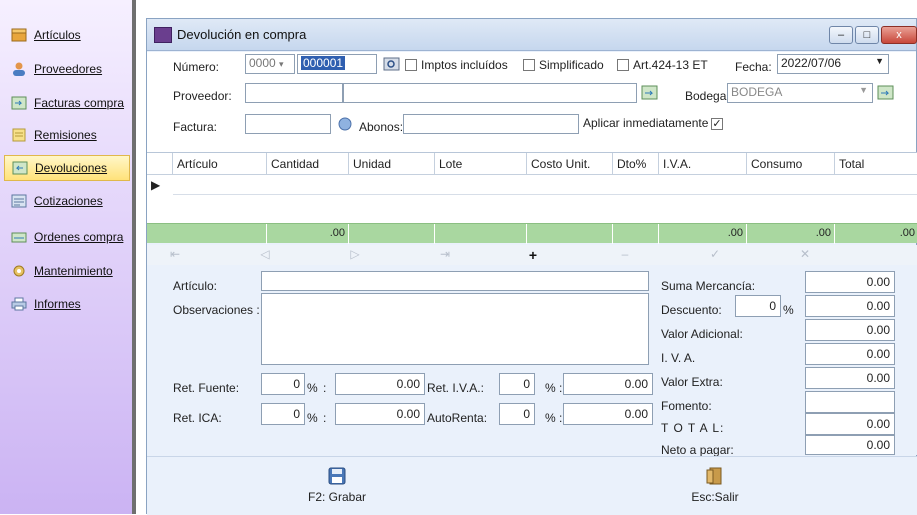 This screenshot has width=917, height=515. I want to click on sidebar-item-label: Mantenimiento, so click(73, 271).